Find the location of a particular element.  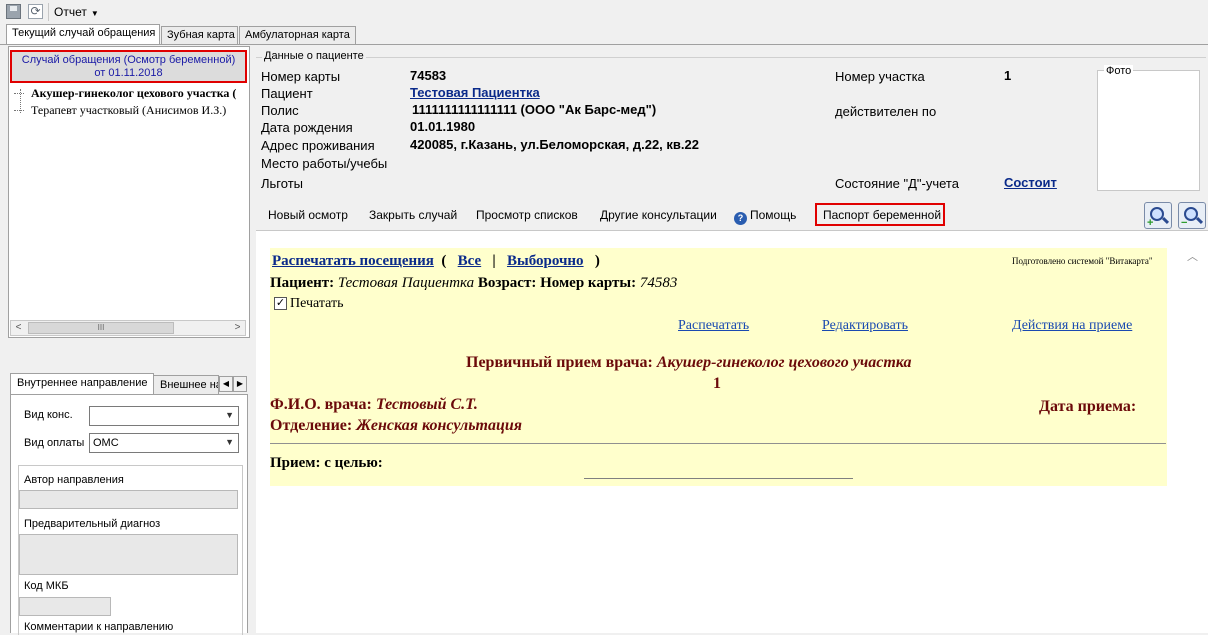

paren-close: ) is located at coordinates (593, 261).